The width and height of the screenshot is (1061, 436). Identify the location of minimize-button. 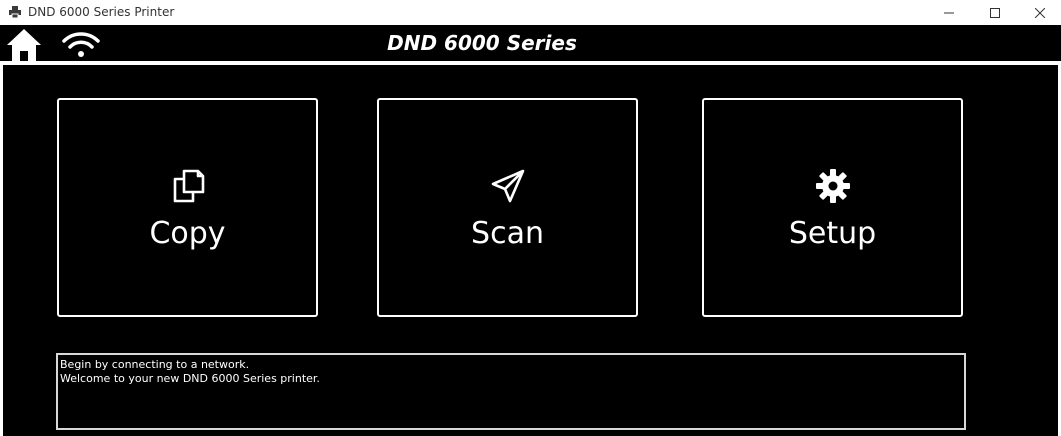
(949, 12).